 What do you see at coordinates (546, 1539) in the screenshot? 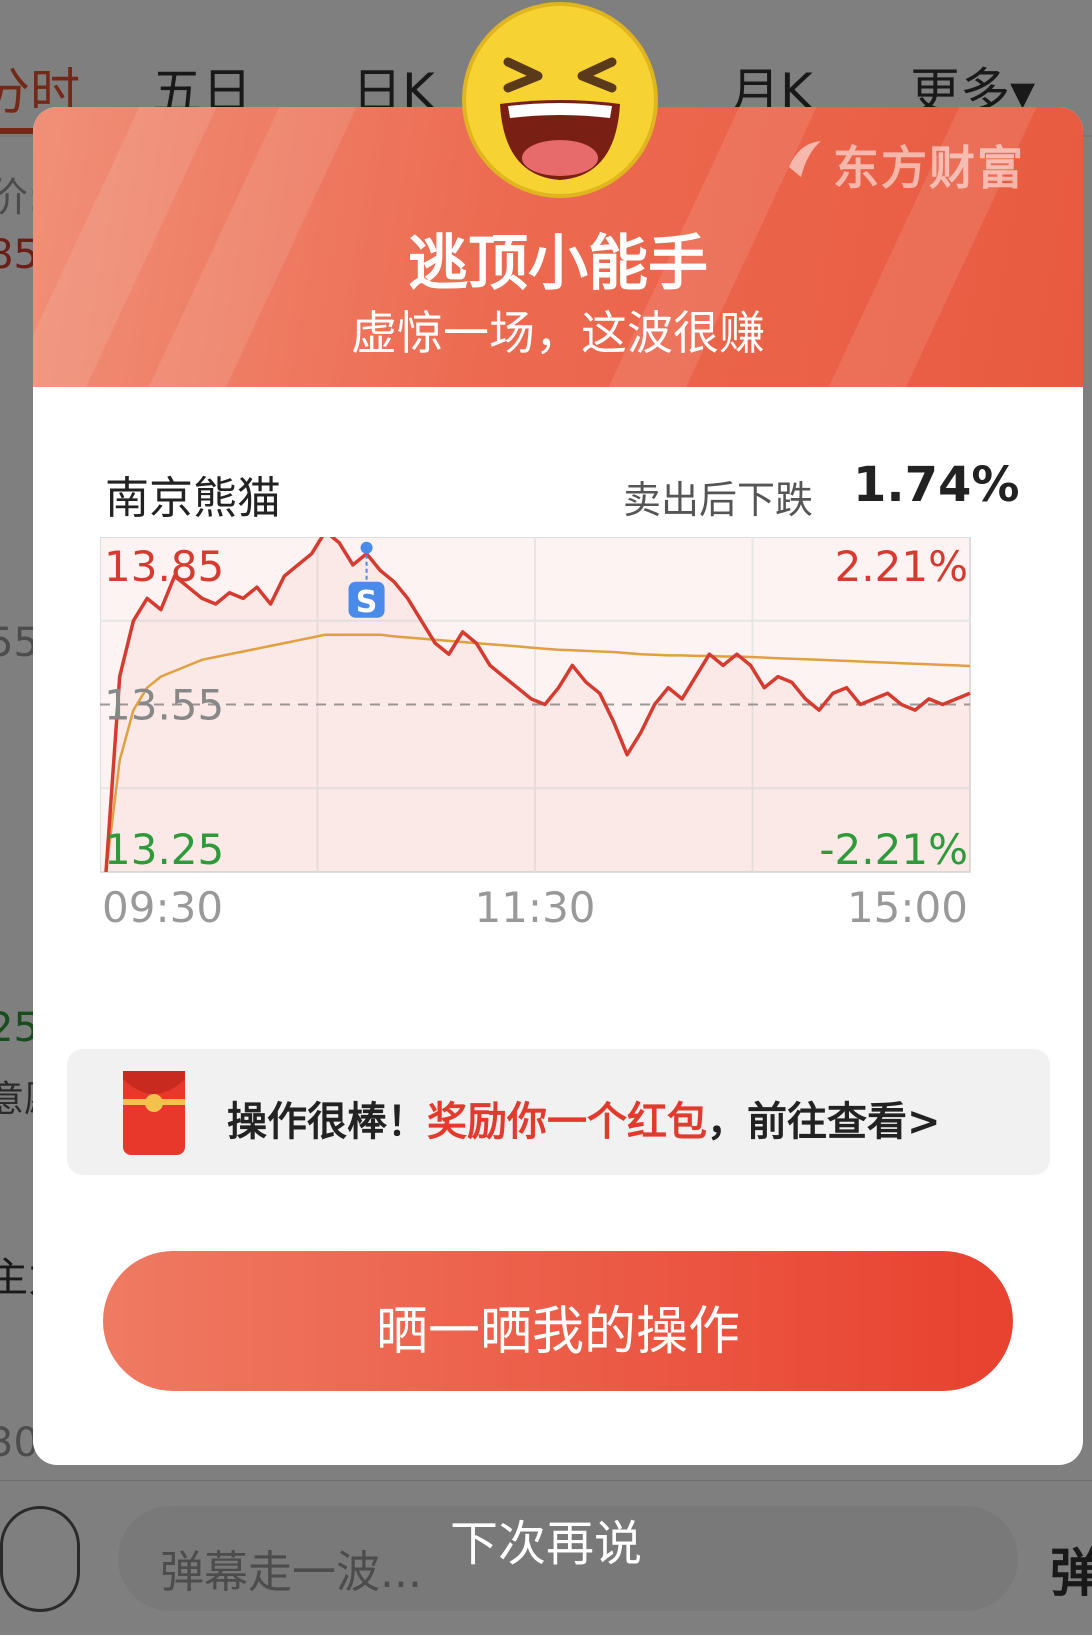
I see `dismiss-link: 下次再说` at bounding box center [546, 1539].